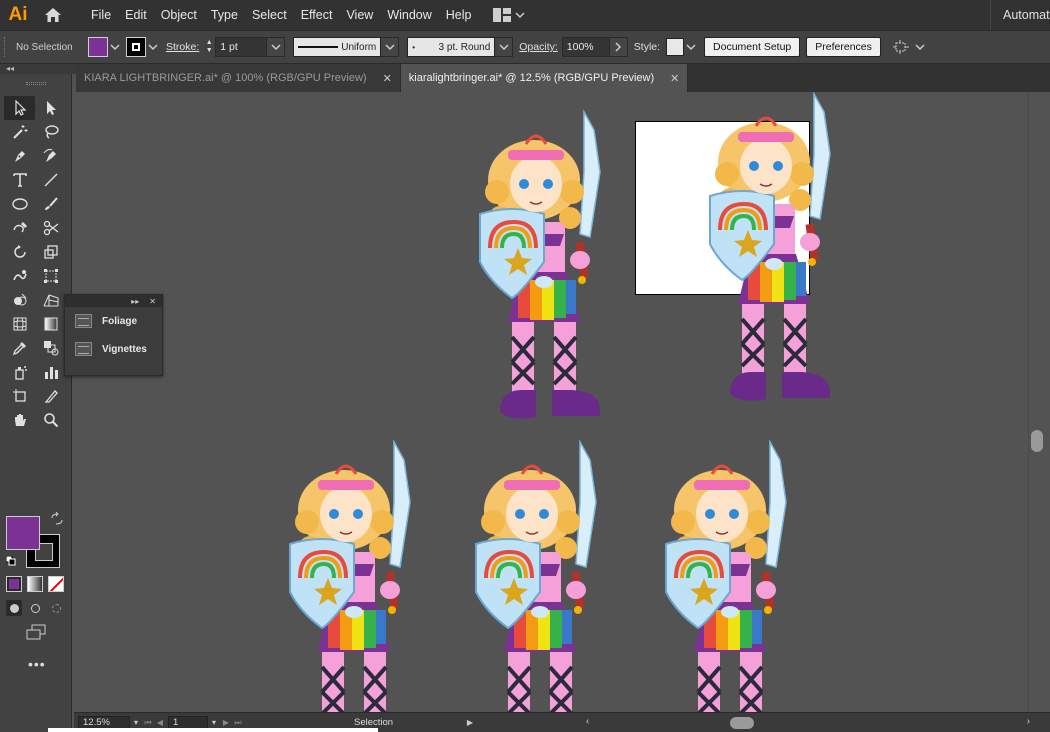  Describe the element at coordinates (618, 47) in the screenshot. I see `opacity-arrow` at that location.